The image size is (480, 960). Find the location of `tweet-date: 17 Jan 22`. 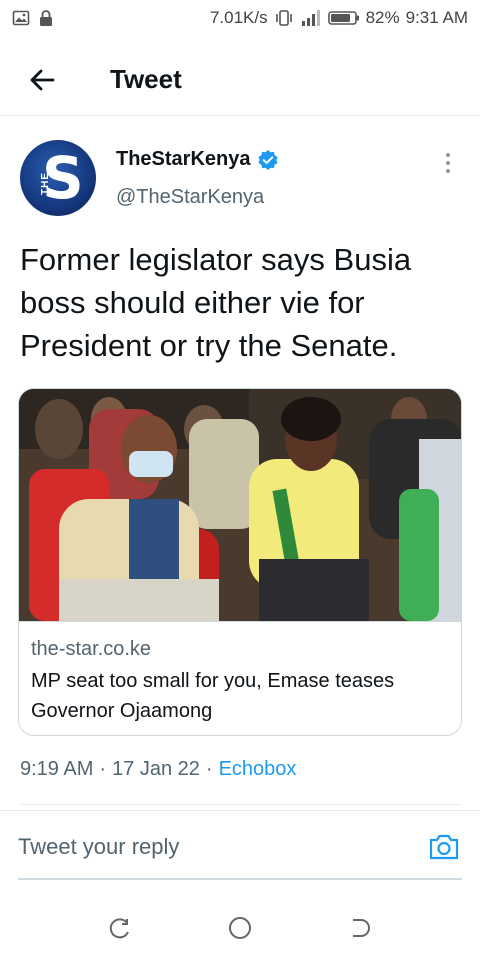

tweet-date: 17 Jan 22 is located at coordinates (156, 769).